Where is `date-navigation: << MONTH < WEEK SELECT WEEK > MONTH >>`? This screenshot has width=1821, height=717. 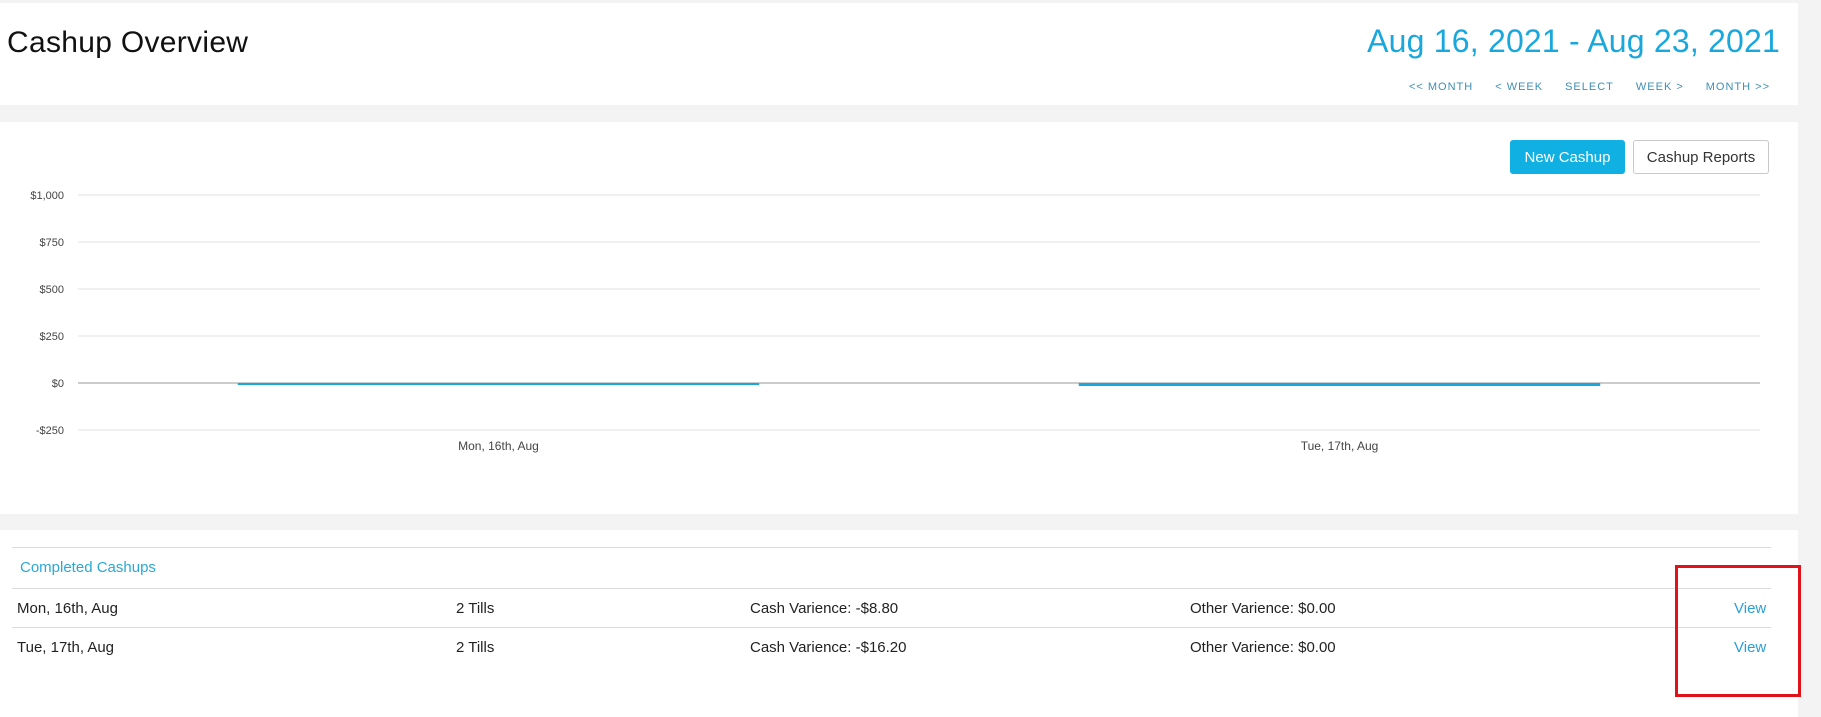 date-navigation: << MONTH < WEEK SELECT WEEK > MONTH >> is located at coordinates (1589, 87).